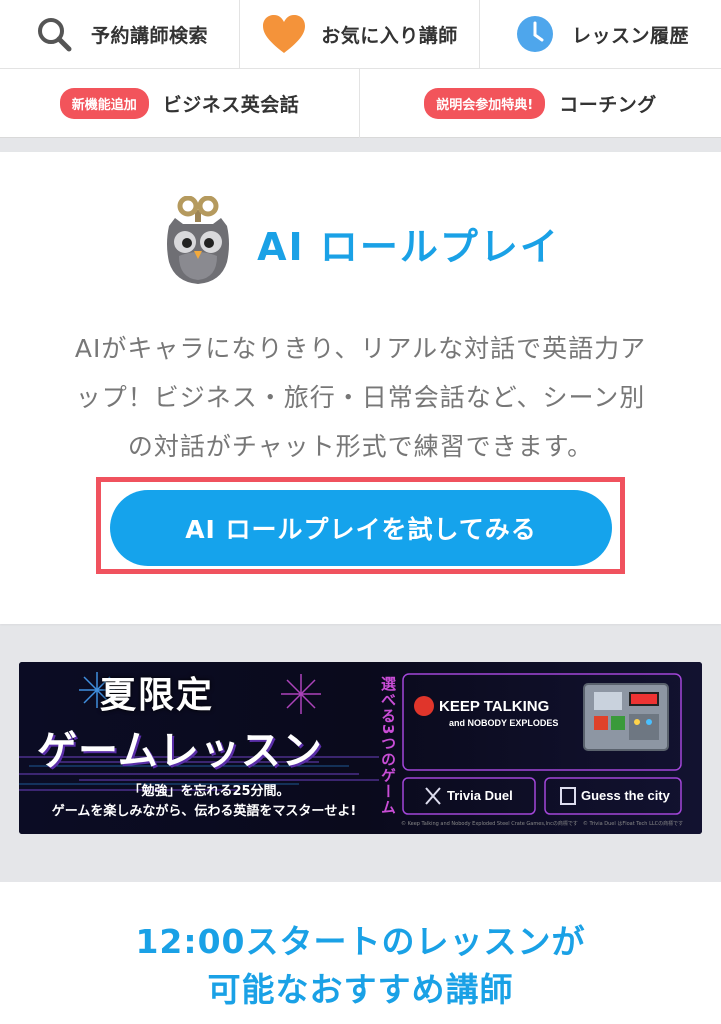  I want to click on new-feature-badge: 新機能追加, so click(104, 103).